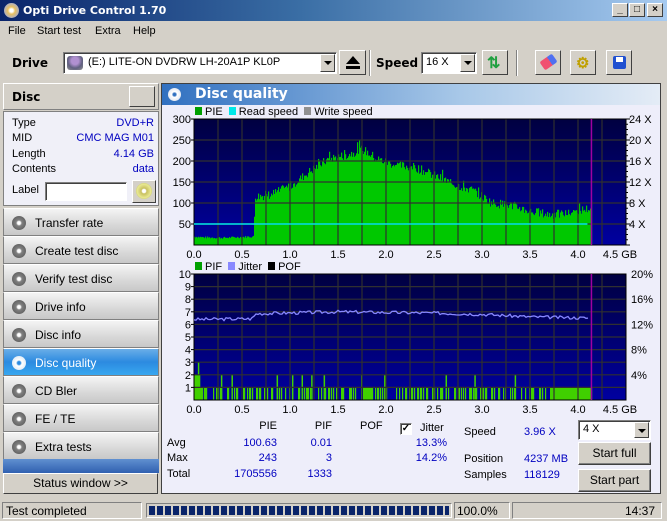 Image resolution: width=667 pixels, height=521 pixels. What do you see at coordinates (432, 428) in the screenshot?
I see `stat-header-jitter: Jitter` at bounding box center [432, 428].